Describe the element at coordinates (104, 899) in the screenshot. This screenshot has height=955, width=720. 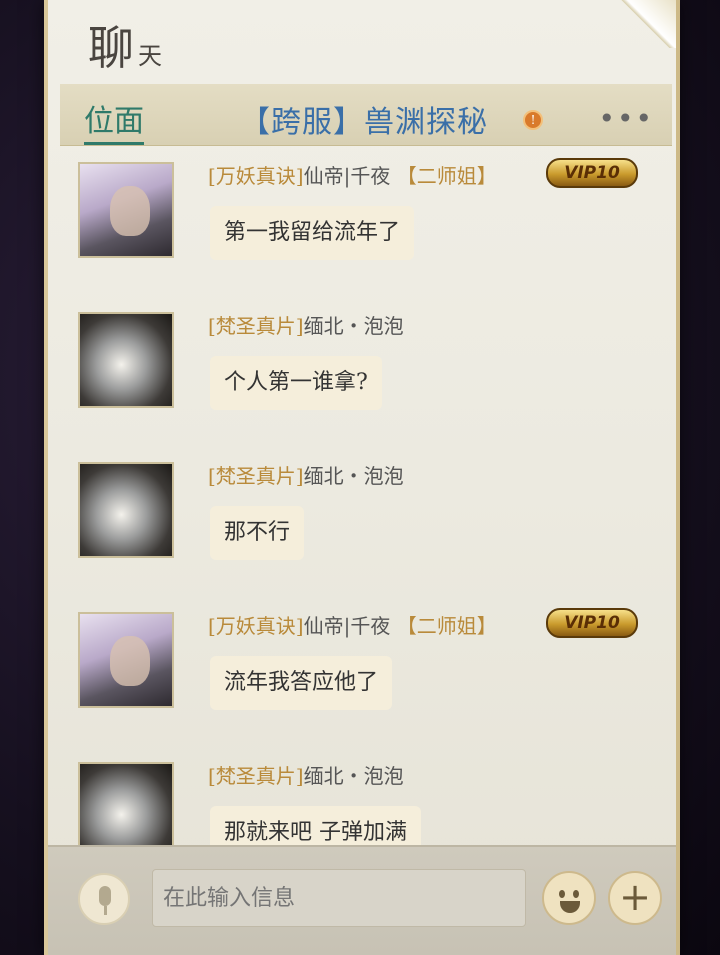
I see `microphone-icon` at that location.